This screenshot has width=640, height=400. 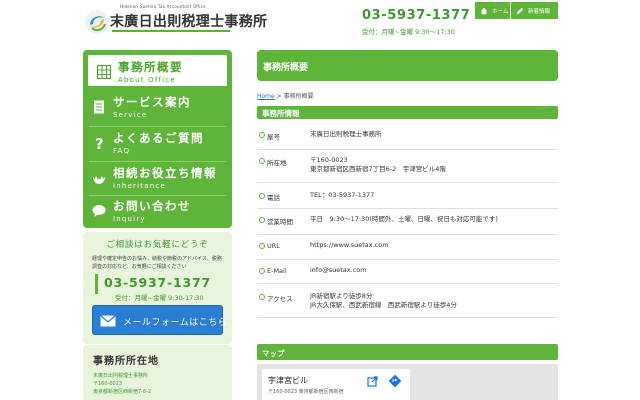 I want to click on mail-form-button: メールフォームはこちら, so click(x=159, y=320).